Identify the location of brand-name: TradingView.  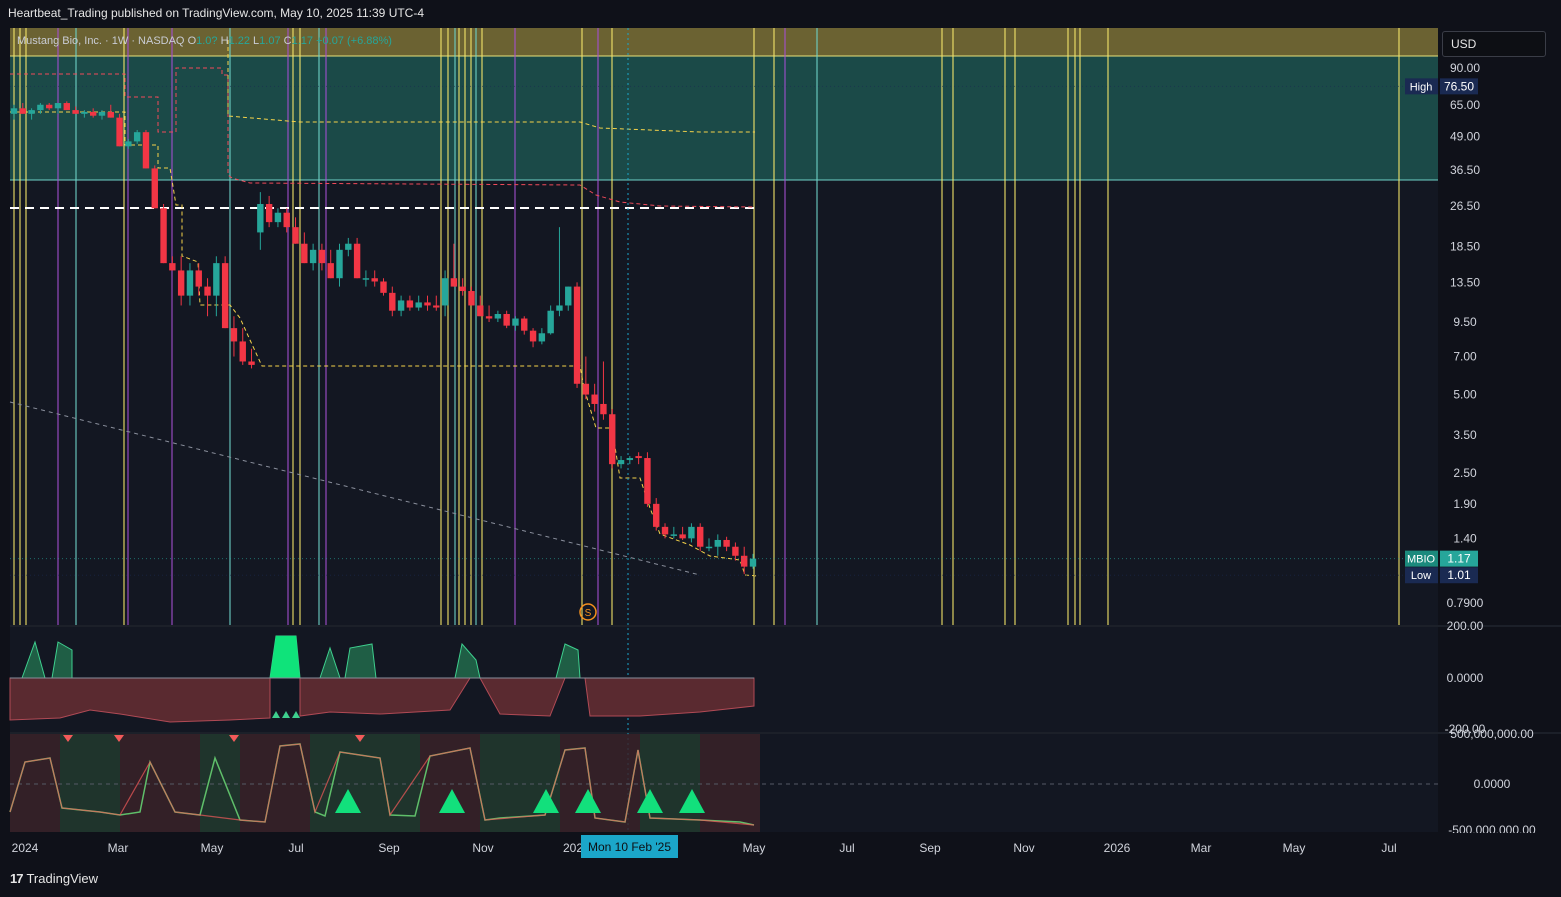
(62, 878).